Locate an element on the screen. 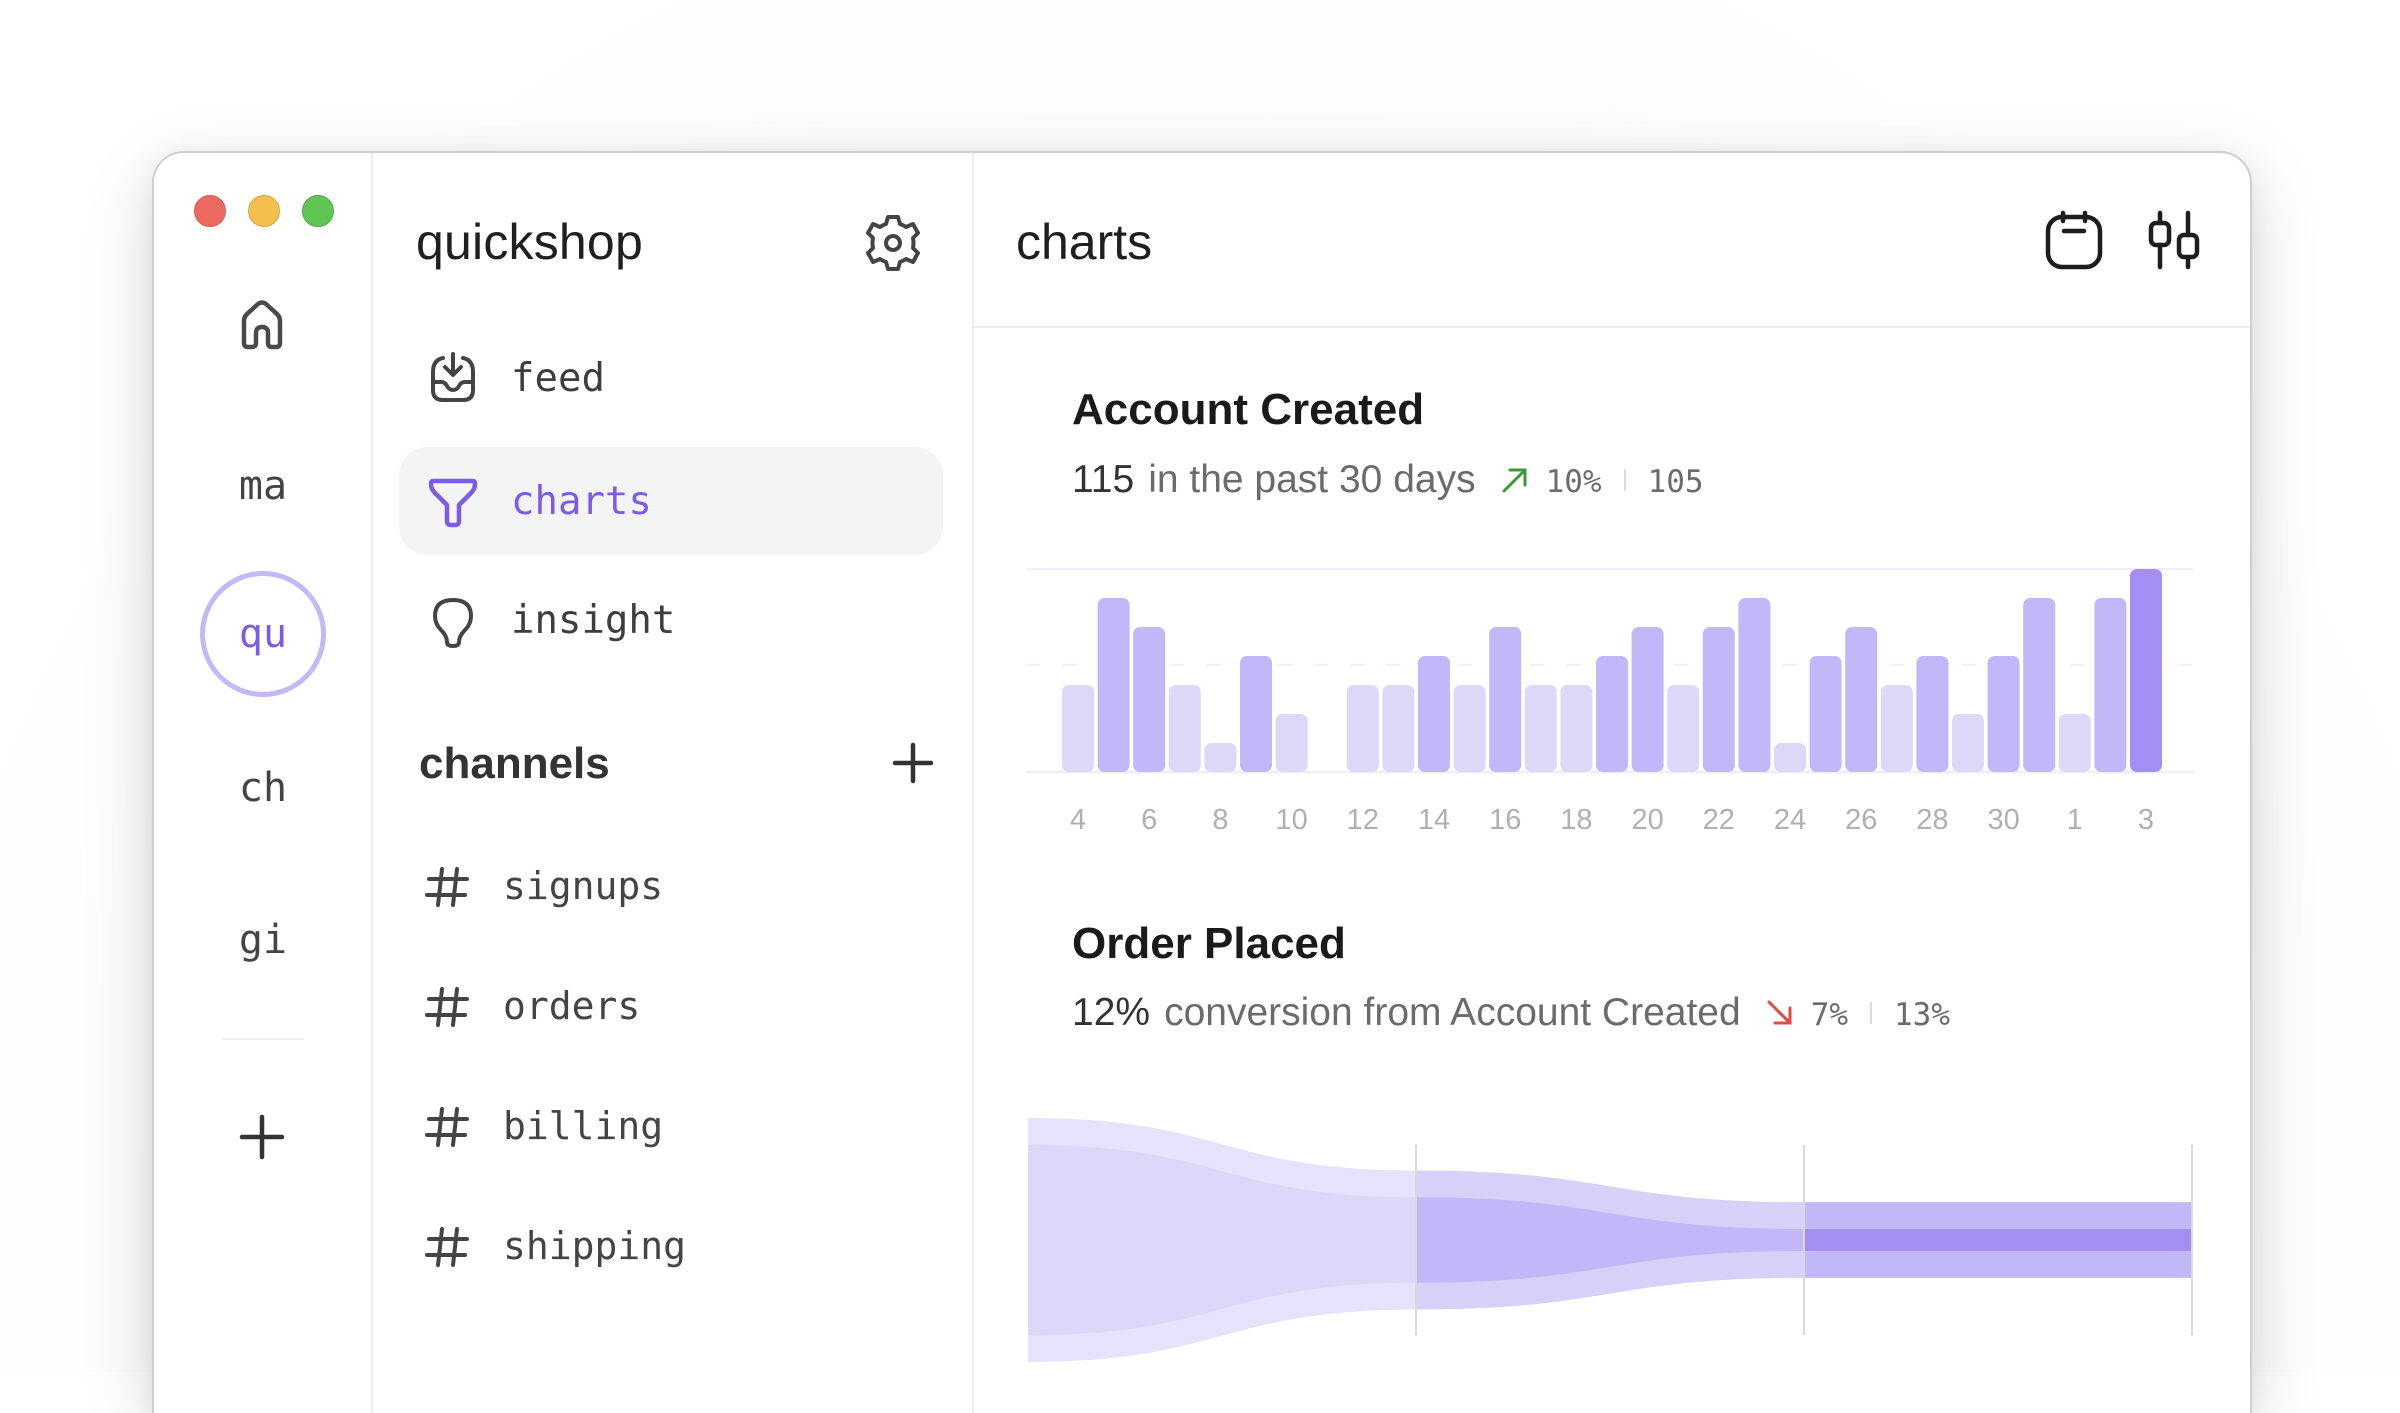 The height and width of the screenshot is (1413, 2400). channel-label: signups is located at coordinates (583, 886).